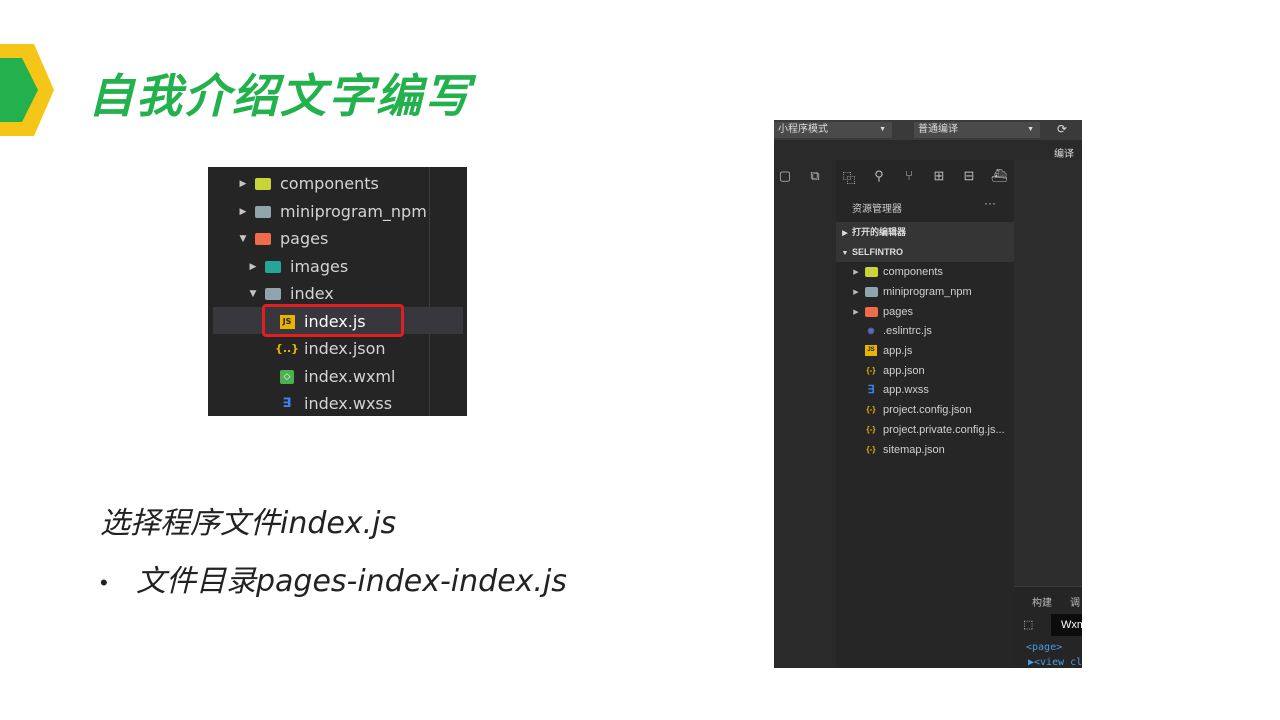 The width and height of the screenshot is (1280, 720). I want to click on explorer-toolbar: ⿻ ⚲ ⑂ ⊞ ⊟ ⛴, so click(924, 177).